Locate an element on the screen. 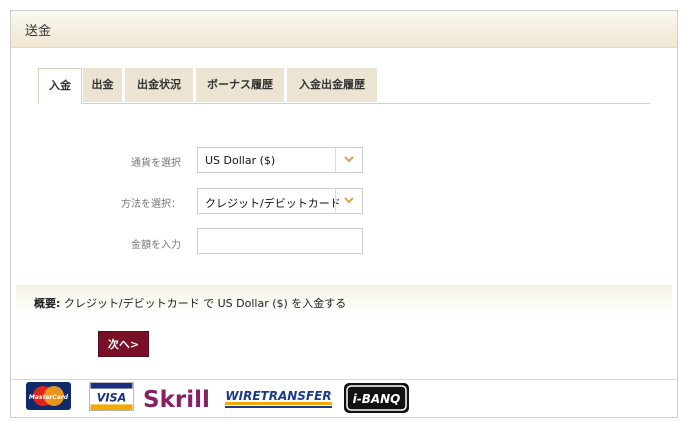  tab-bar: 入金 出金 出金状況 ボーナス履歴 入金出金履歴 is located at coordinates (344, 86).